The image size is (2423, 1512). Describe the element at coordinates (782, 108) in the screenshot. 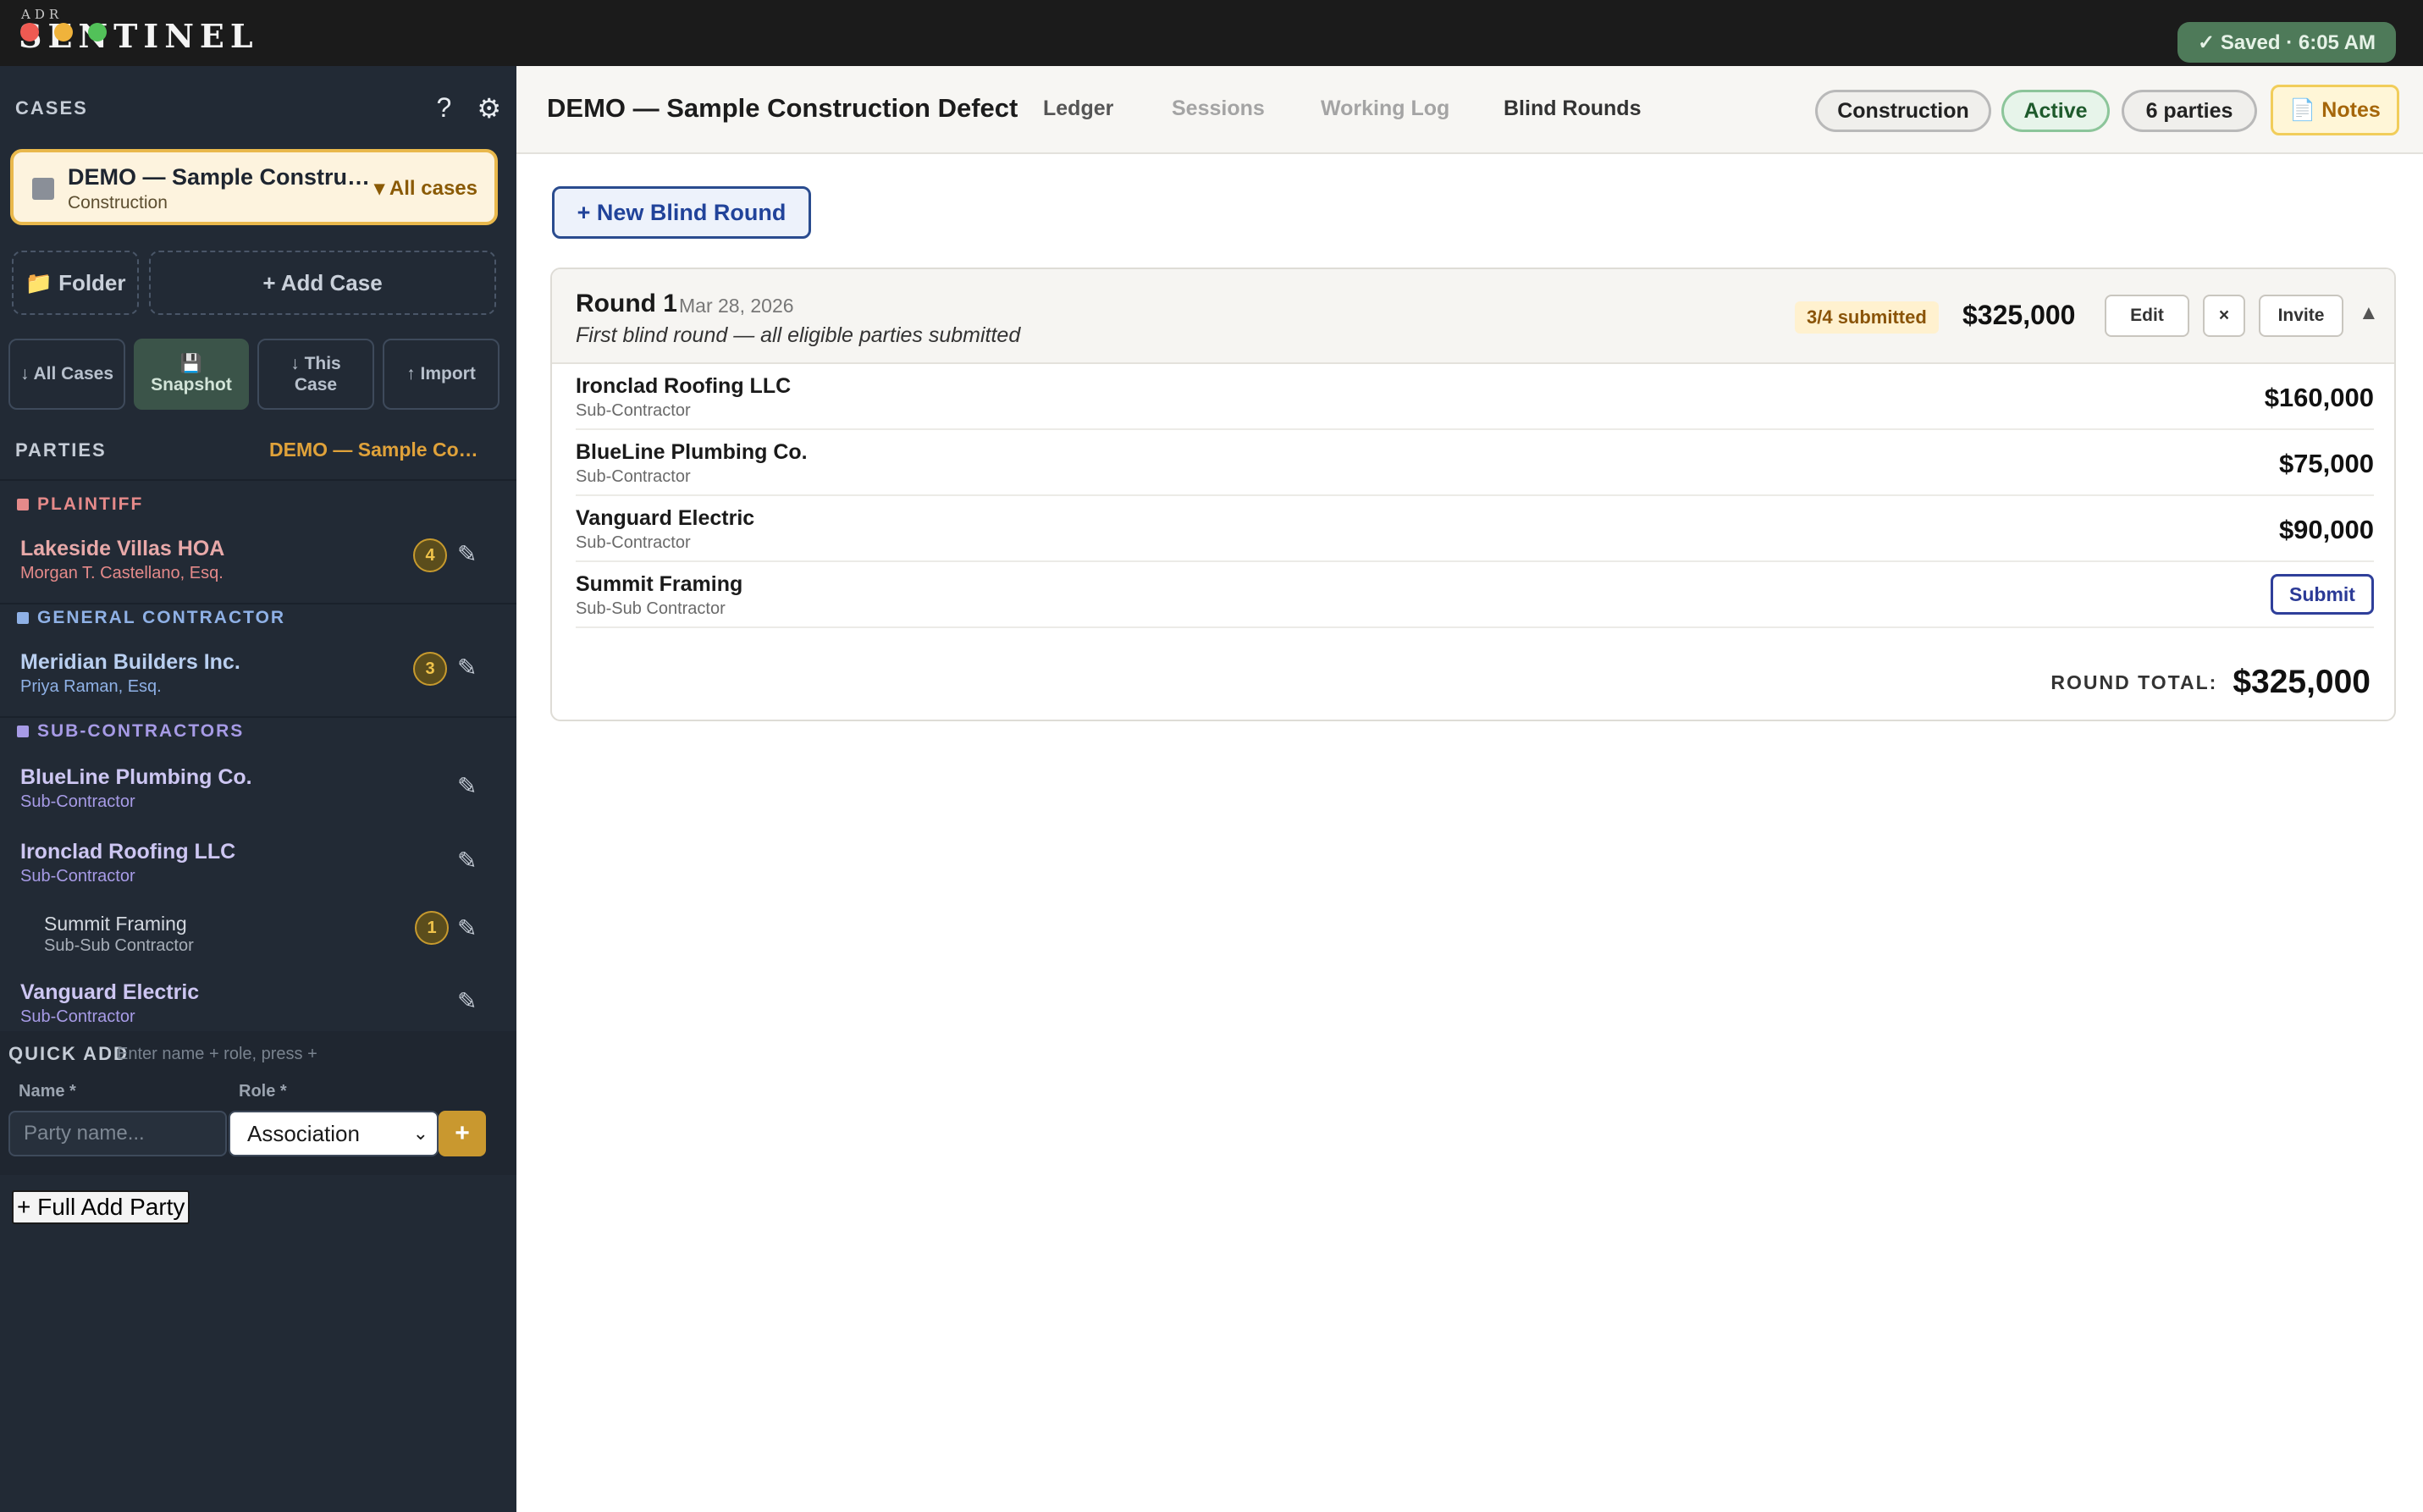

I see `page-title: DEMO — Sample Construction Defect` at that location.